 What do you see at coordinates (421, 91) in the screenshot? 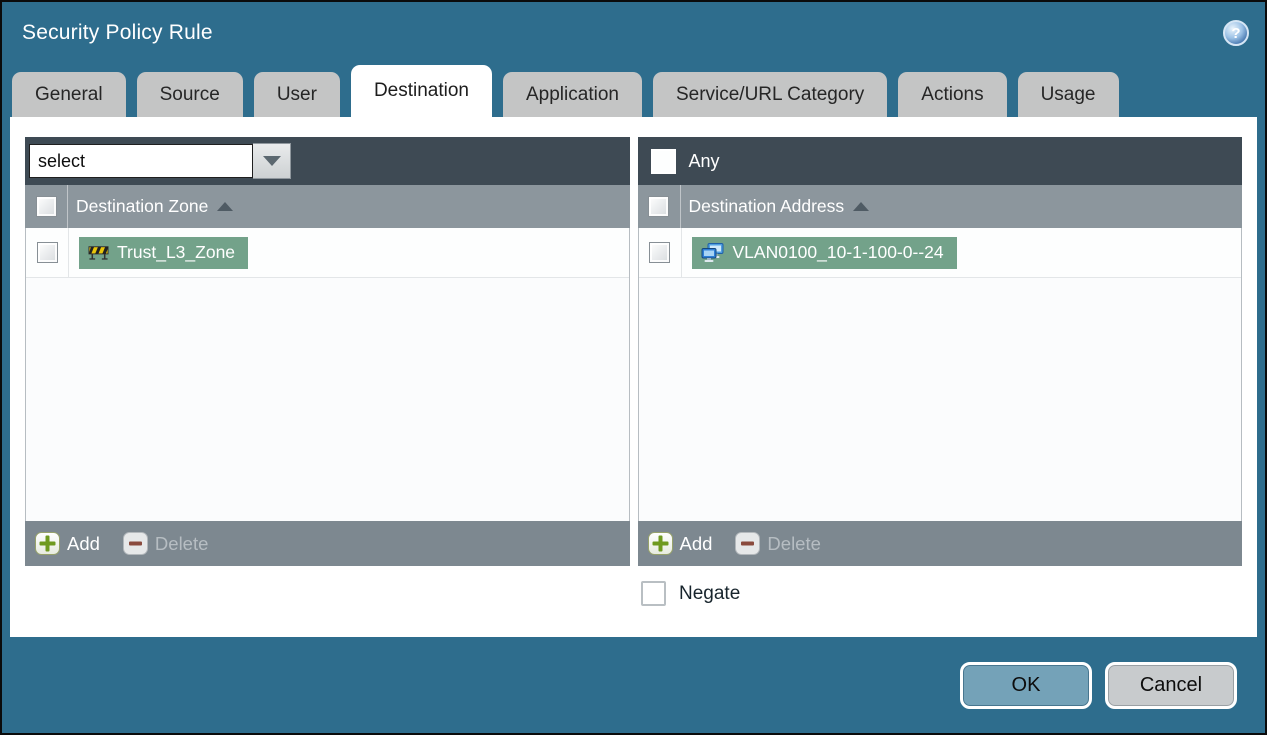
I see `tab-destination: Destination` at bounding box center [421, 91].